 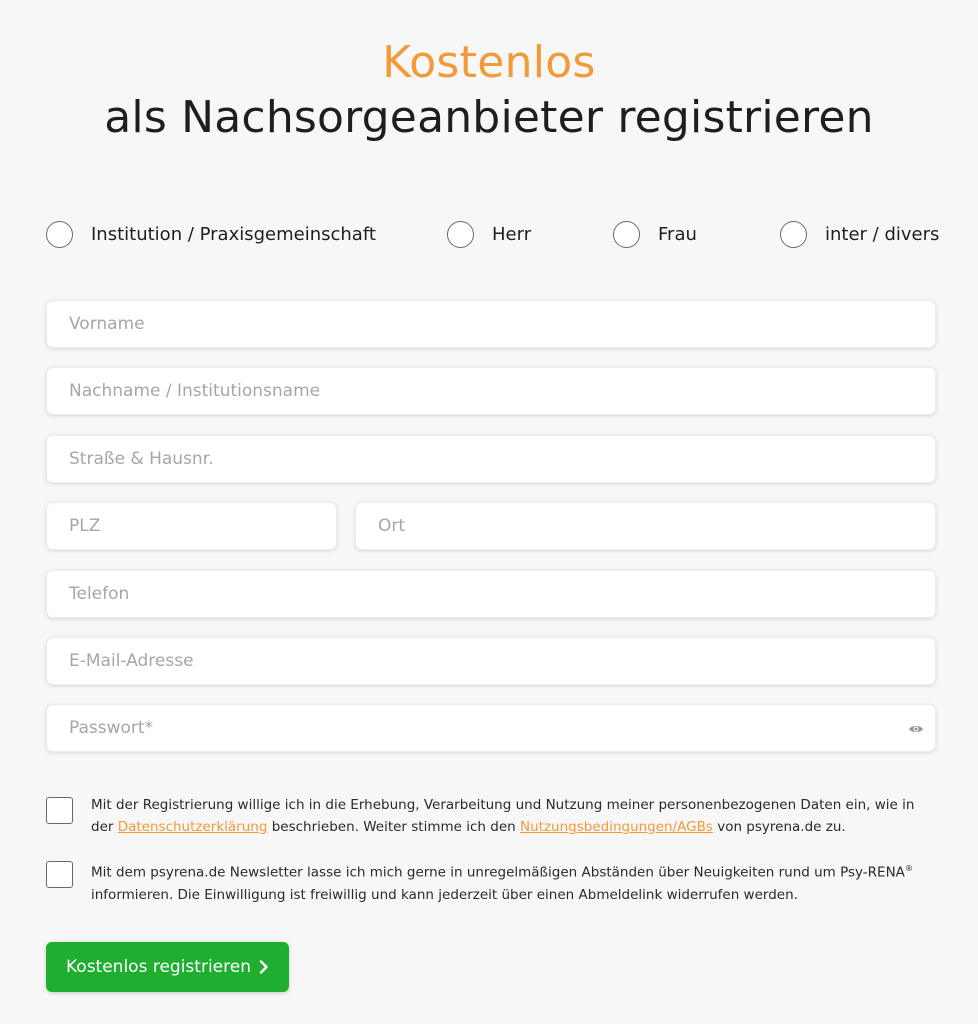 I want to click on firstname-input, so click(x=491, y=324).